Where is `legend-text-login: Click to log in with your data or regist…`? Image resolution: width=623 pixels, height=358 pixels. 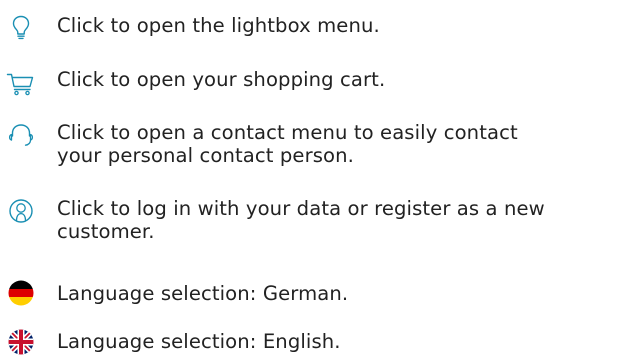 legend-text-login: Click to log in with your data or regist… is located at coordinates (337, 220).